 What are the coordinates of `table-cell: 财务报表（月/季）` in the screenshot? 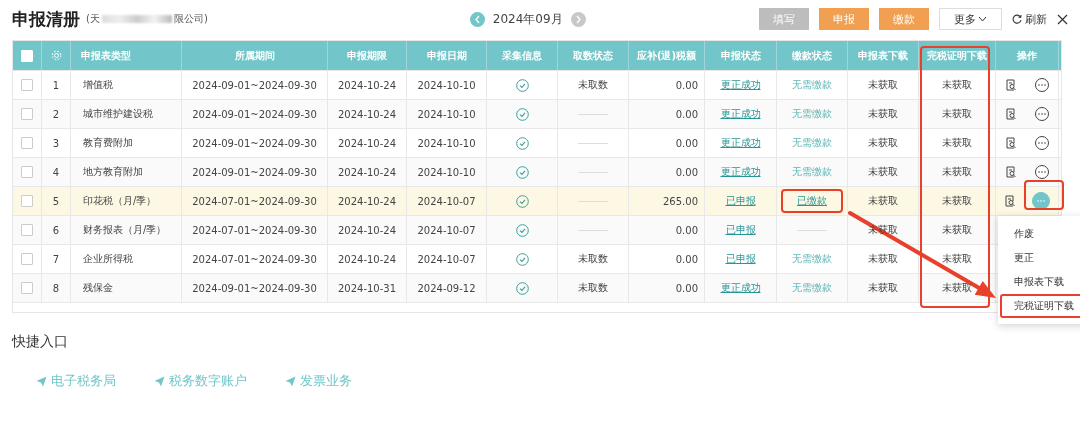 It's located at (125, 230).